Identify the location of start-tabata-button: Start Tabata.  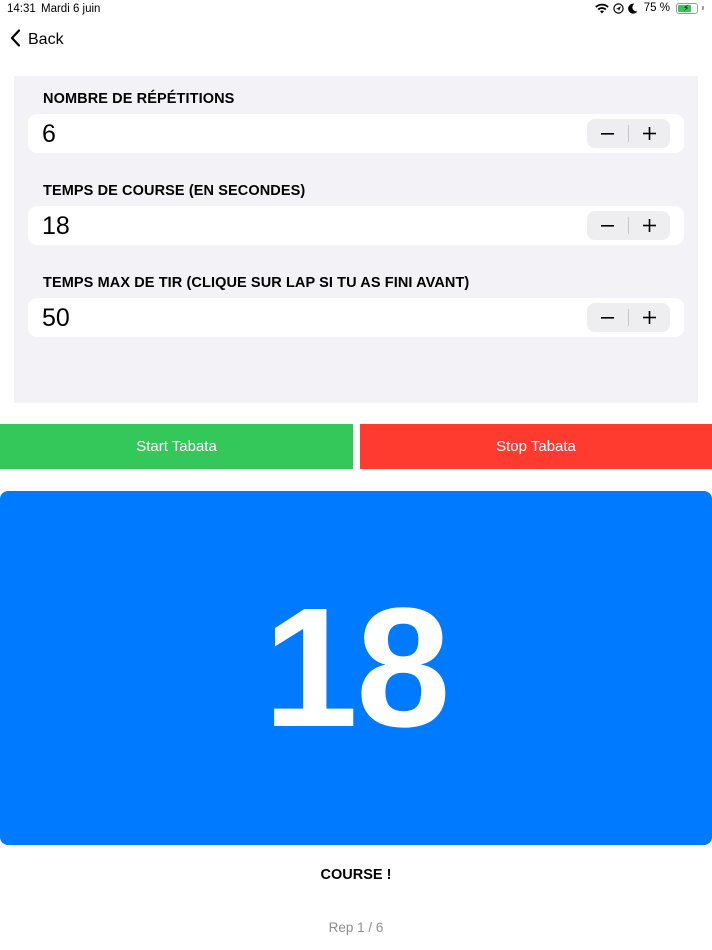
(176, 446).